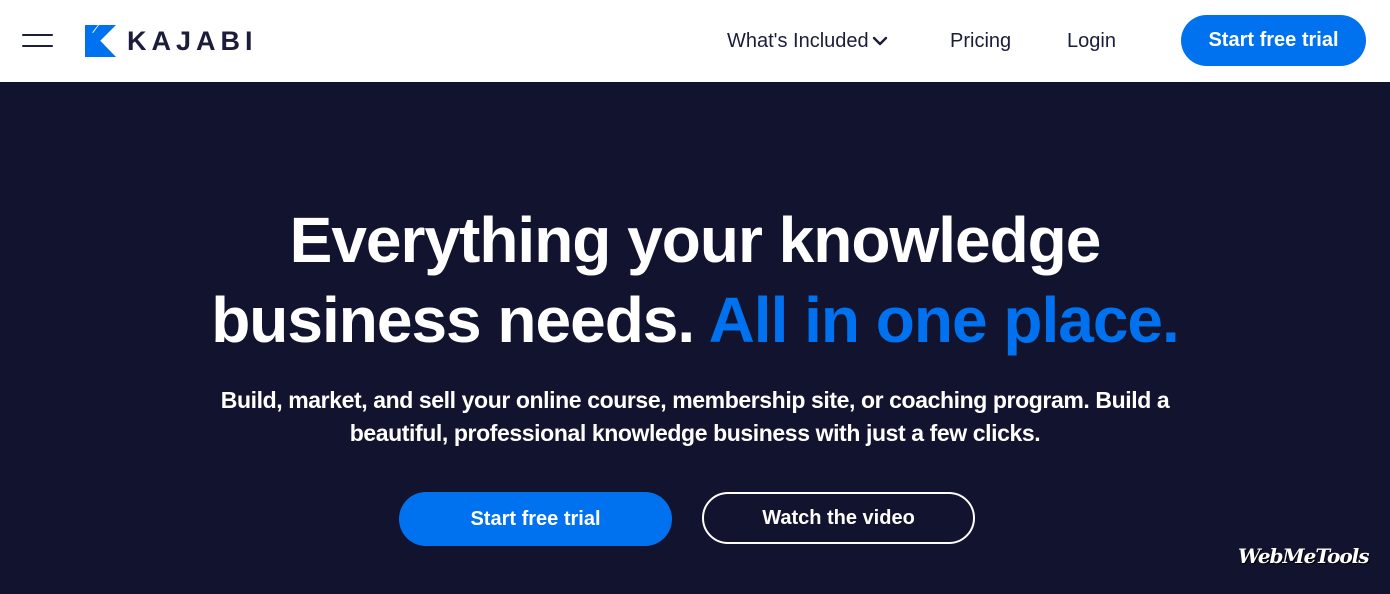 This screenshot has height=594, width=1390. What do you see at coordinates (535, 519) in the screenshot?
I see `hero-start-free-trial-button: Start free trial` at bounding box center [535, 519].